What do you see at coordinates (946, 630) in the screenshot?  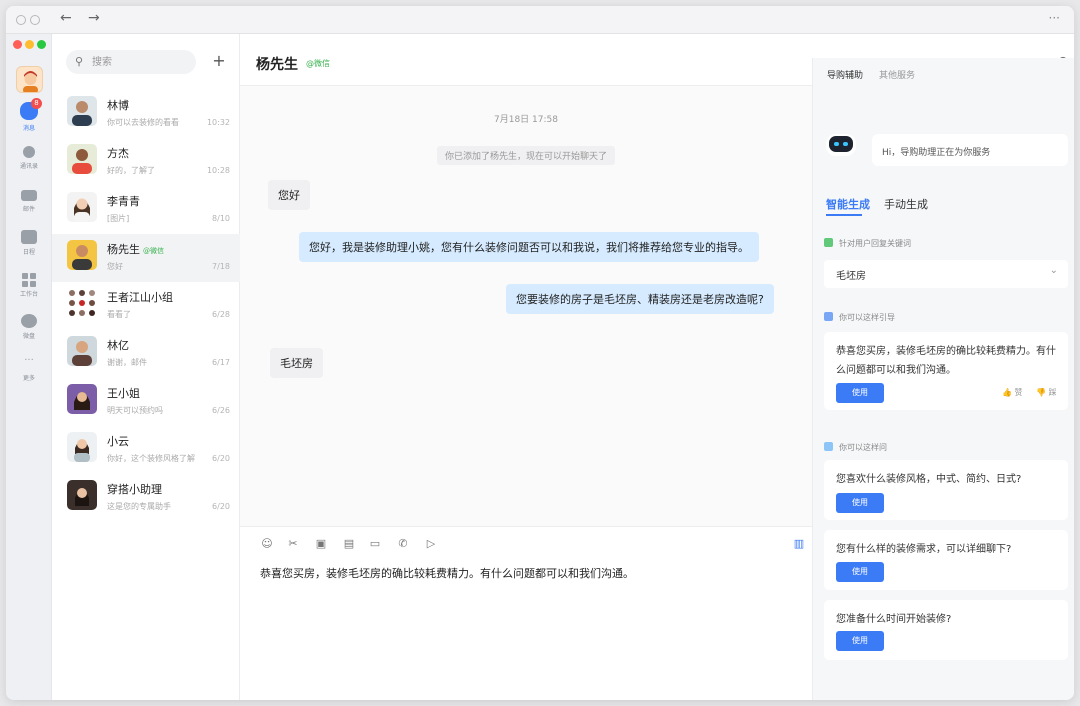 I see `question-card: 您准备什么时间开始装修?` at bounding box center [946, 630].